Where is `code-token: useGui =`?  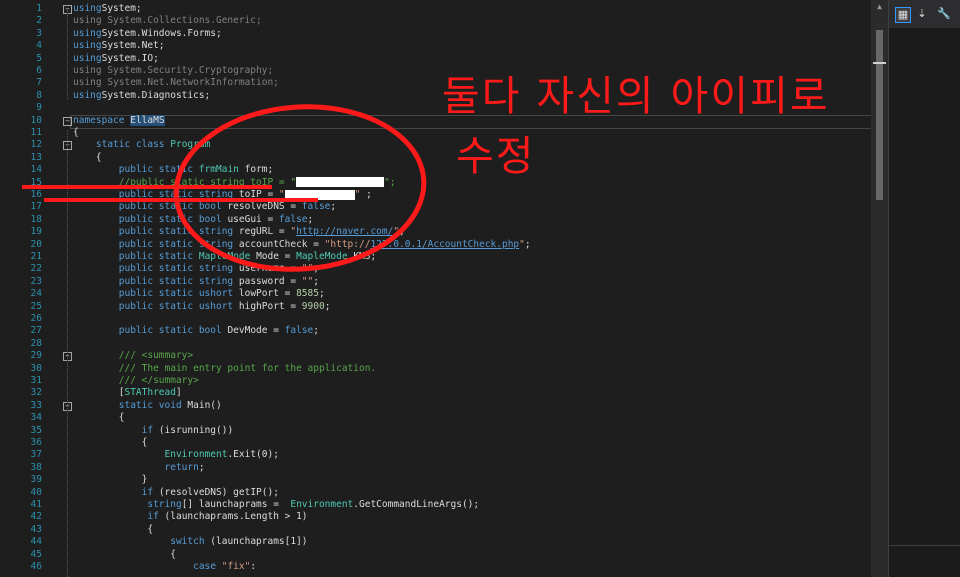 code-token: useGui = is located at coordinates (250, 219).